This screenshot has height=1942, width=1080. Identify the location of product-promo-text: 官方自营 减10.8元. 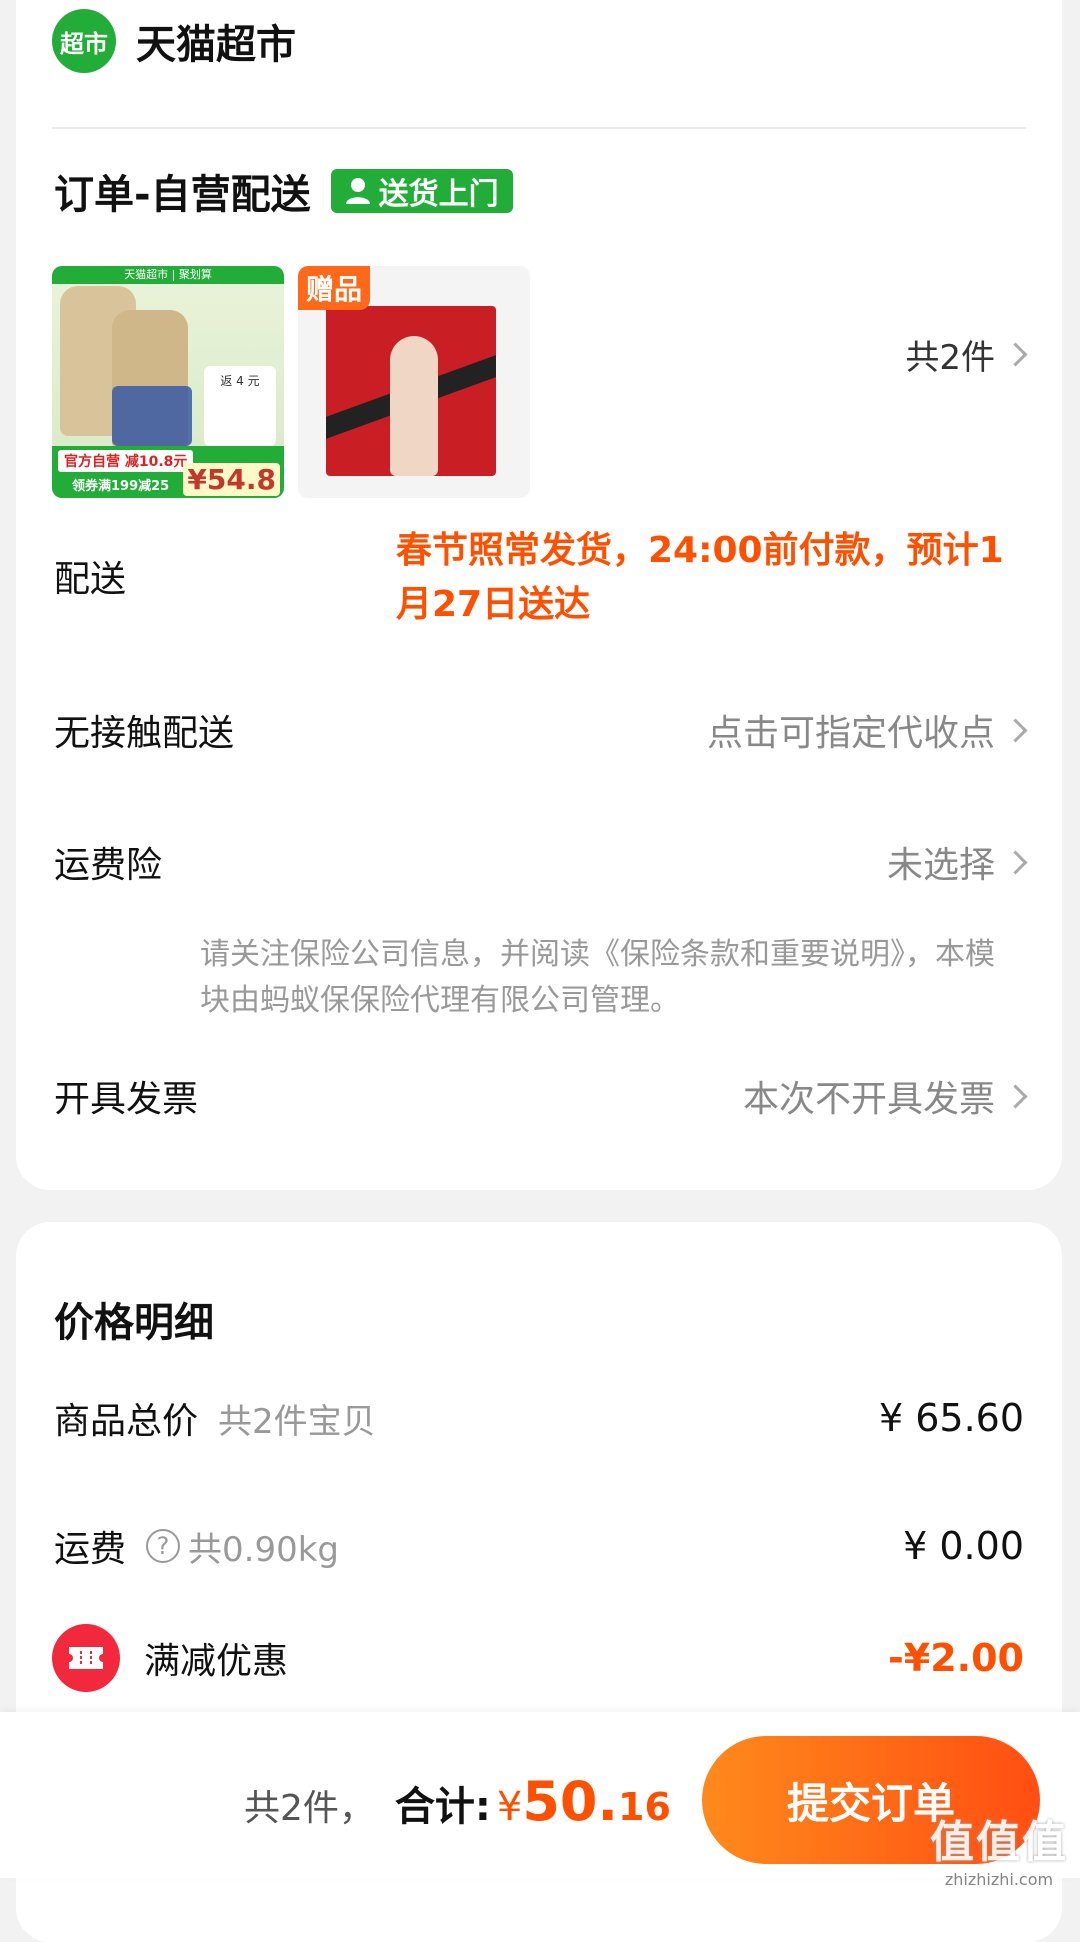
(126, 461).